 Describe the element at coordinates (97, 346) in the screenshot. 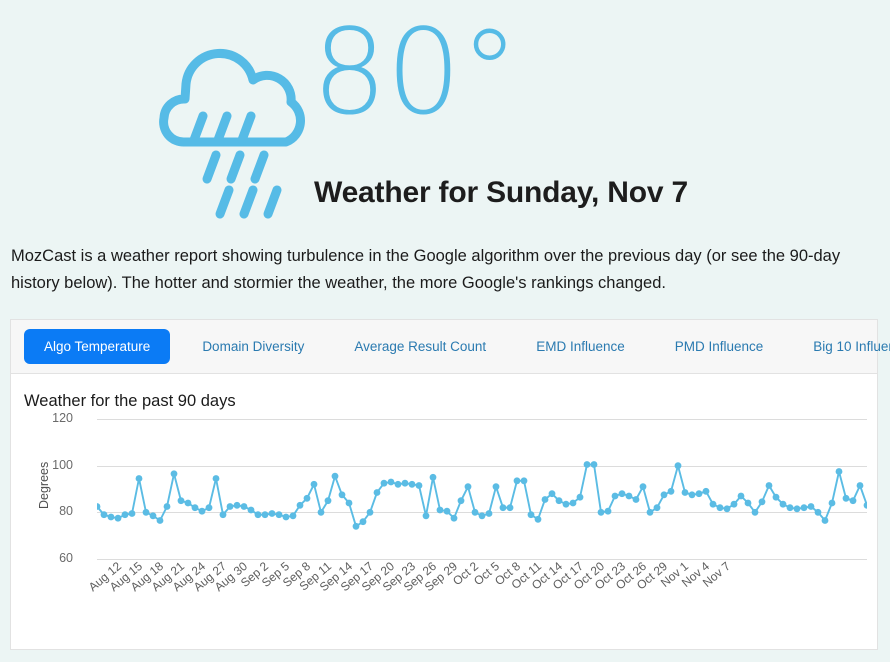

I see `tab-algo-temperature: Algo Temperature` at that location.